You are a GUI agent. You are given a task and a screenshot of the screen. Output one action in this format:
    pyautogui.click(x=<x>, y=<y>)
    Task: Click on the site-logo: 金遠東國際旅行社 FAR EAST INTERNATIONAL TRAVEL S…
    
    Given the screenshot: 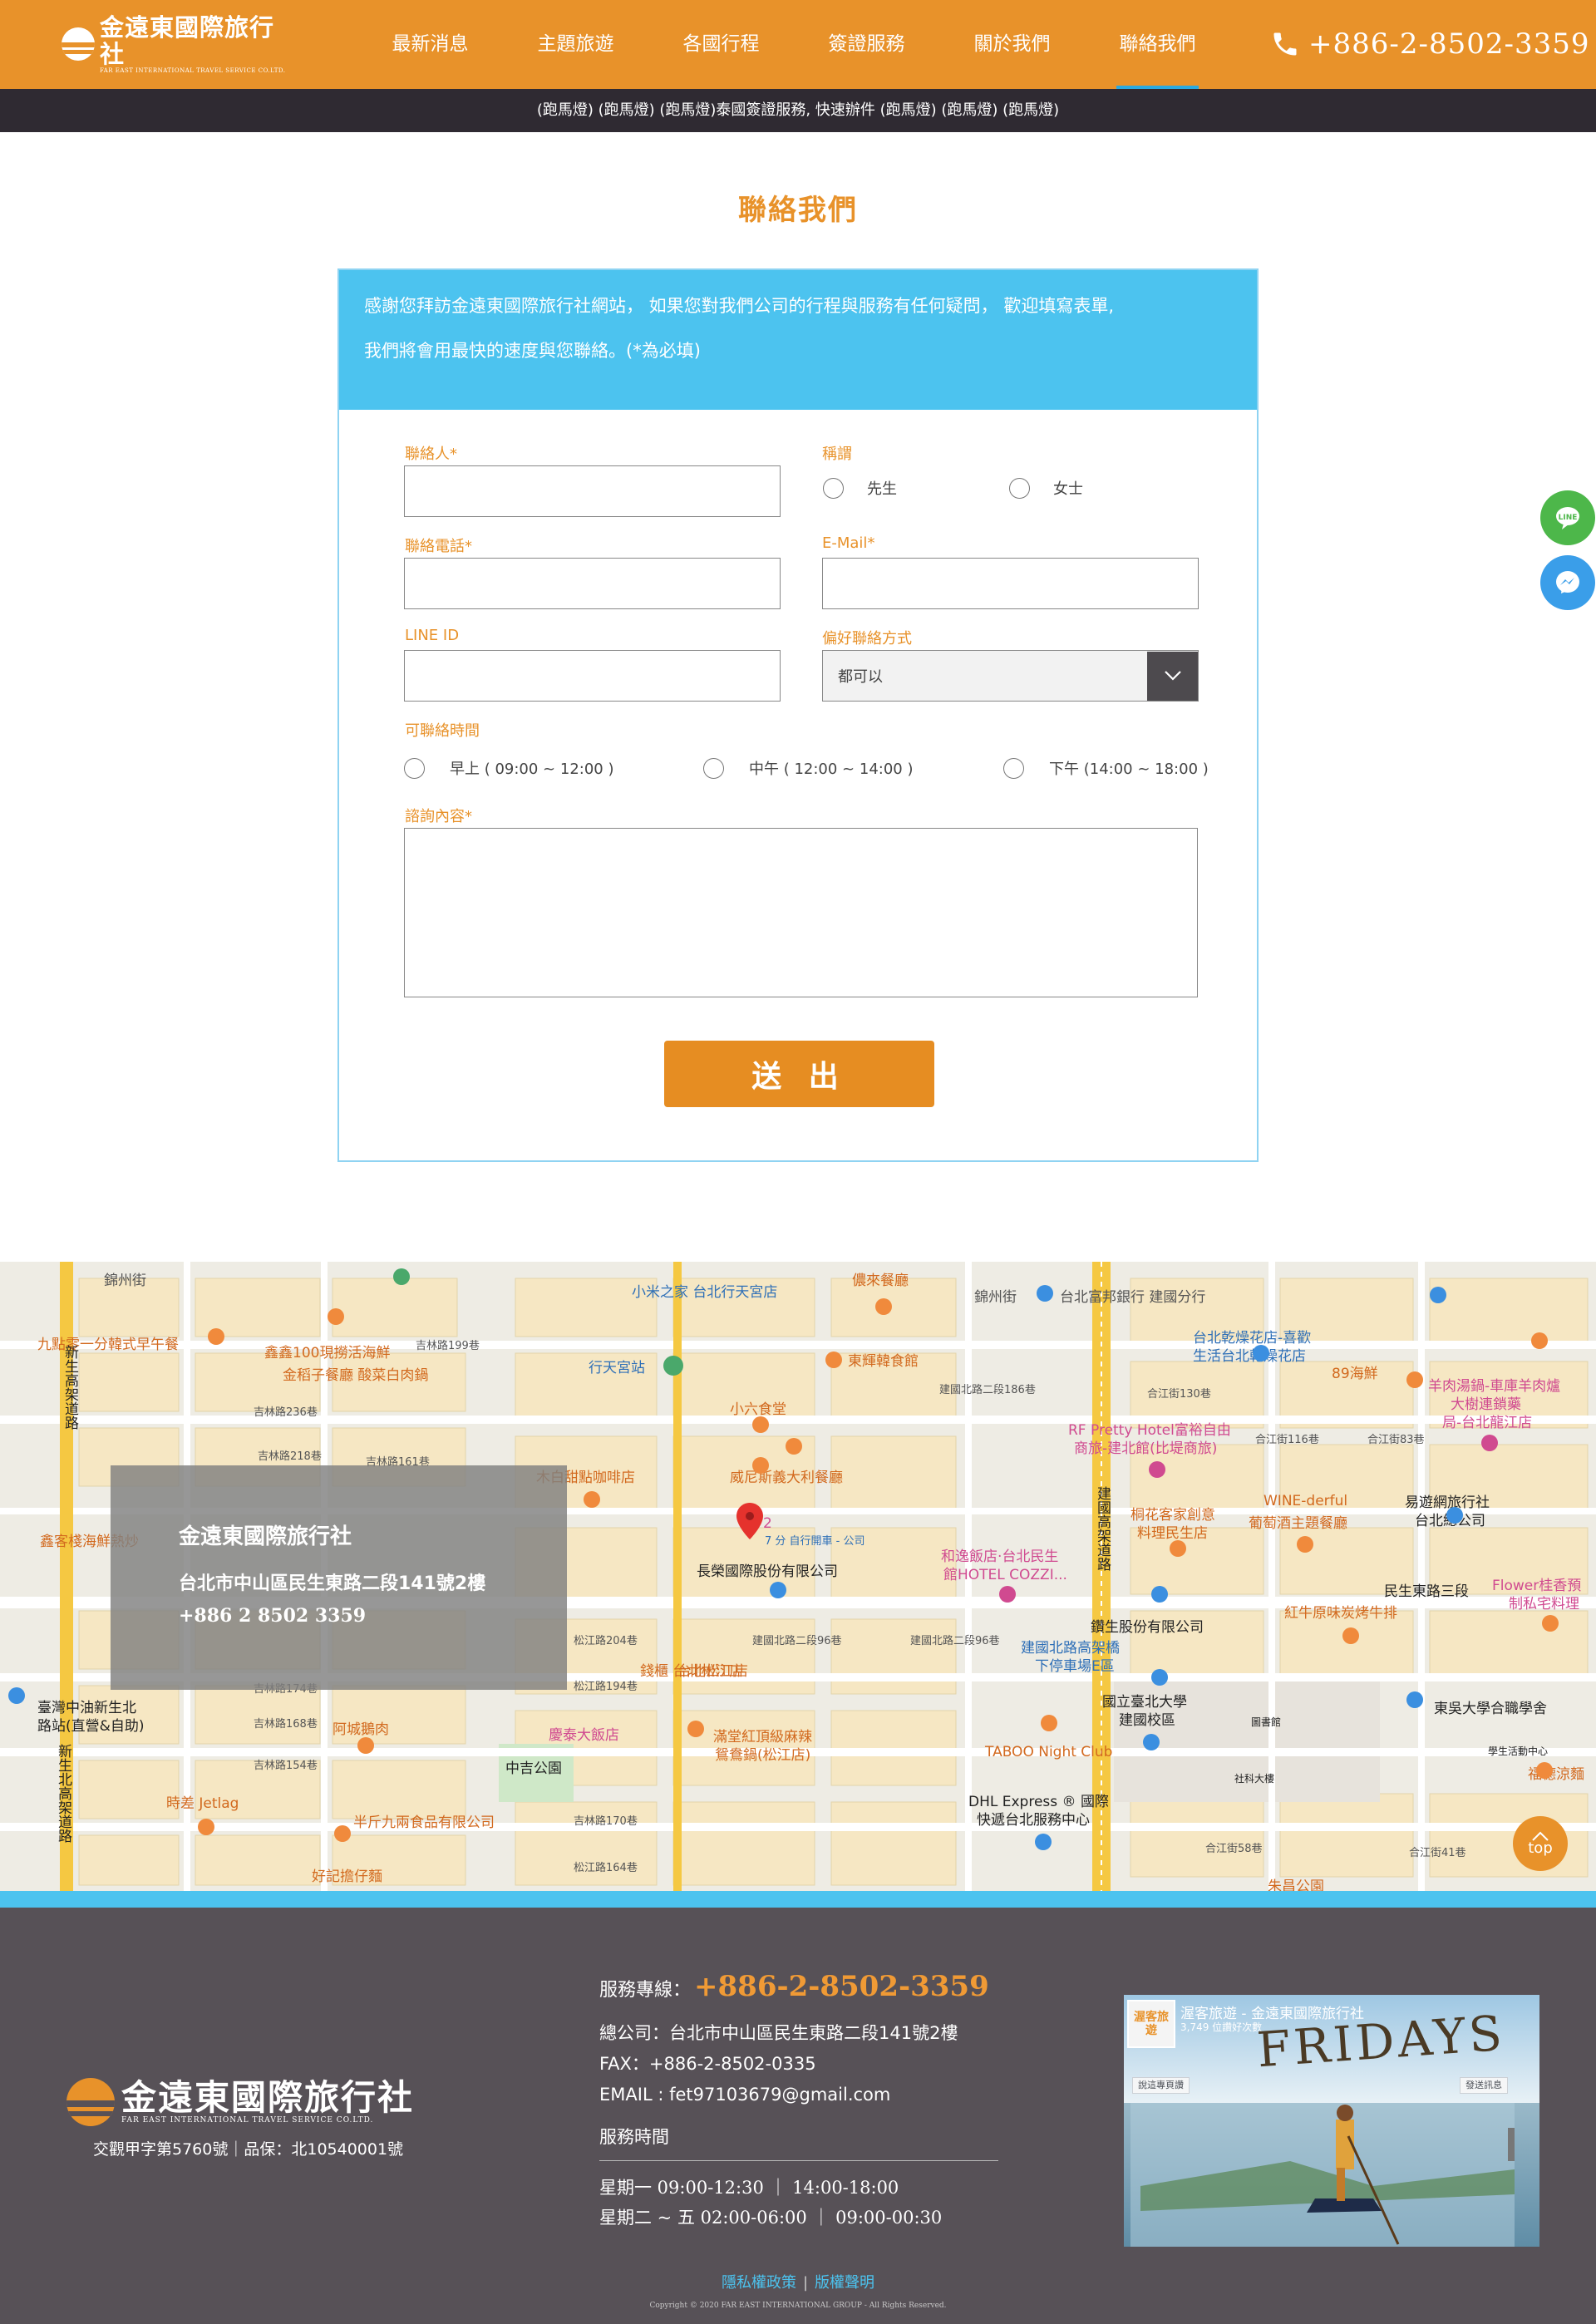 What is the action you would take?
    pyautogui.click(x=175, y=44)
    